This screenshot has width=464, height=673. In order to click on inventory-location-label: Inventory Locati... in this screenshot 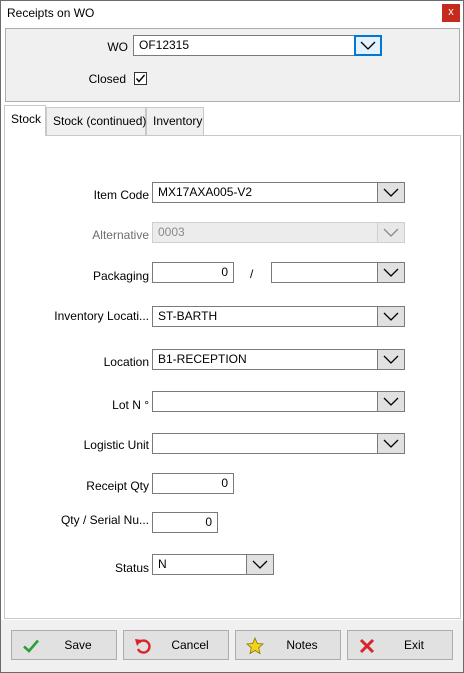, I will do `click(101, 316)`.